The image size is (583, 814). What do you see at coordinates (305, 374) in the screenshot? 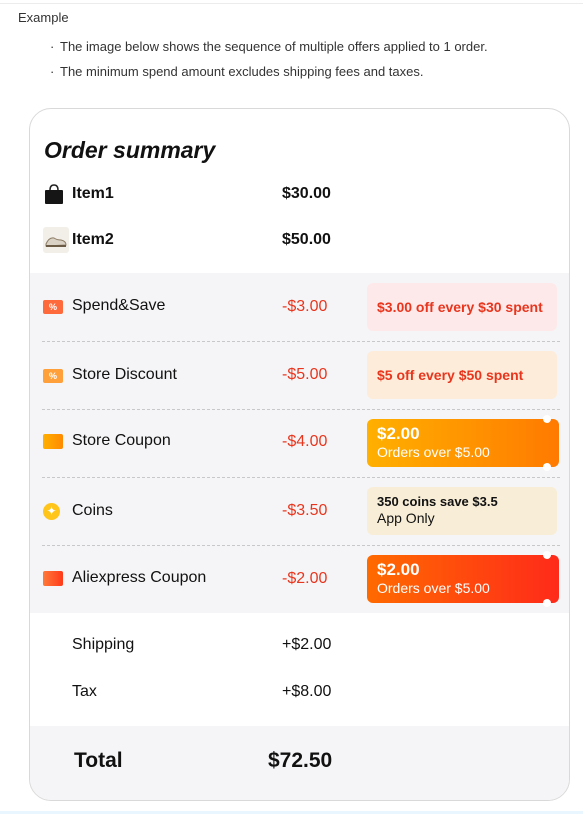
I see `discount-amount: -$5.00` at bounding box center [305, 374].